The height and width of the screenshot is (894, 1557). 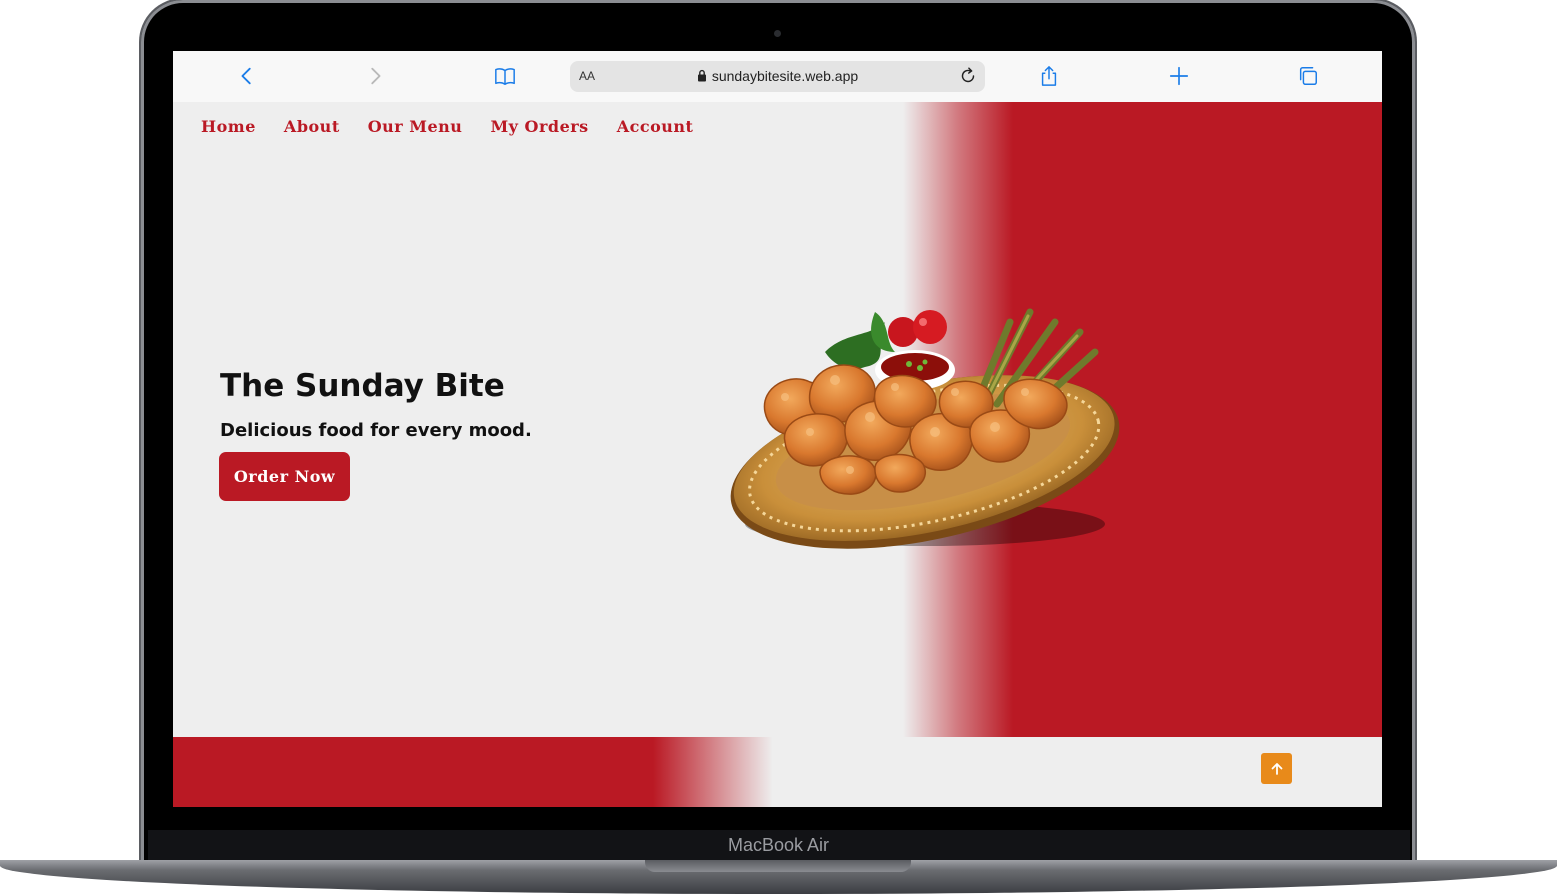 I want to click on nav-about-link: About, so click(x=312, y=126).